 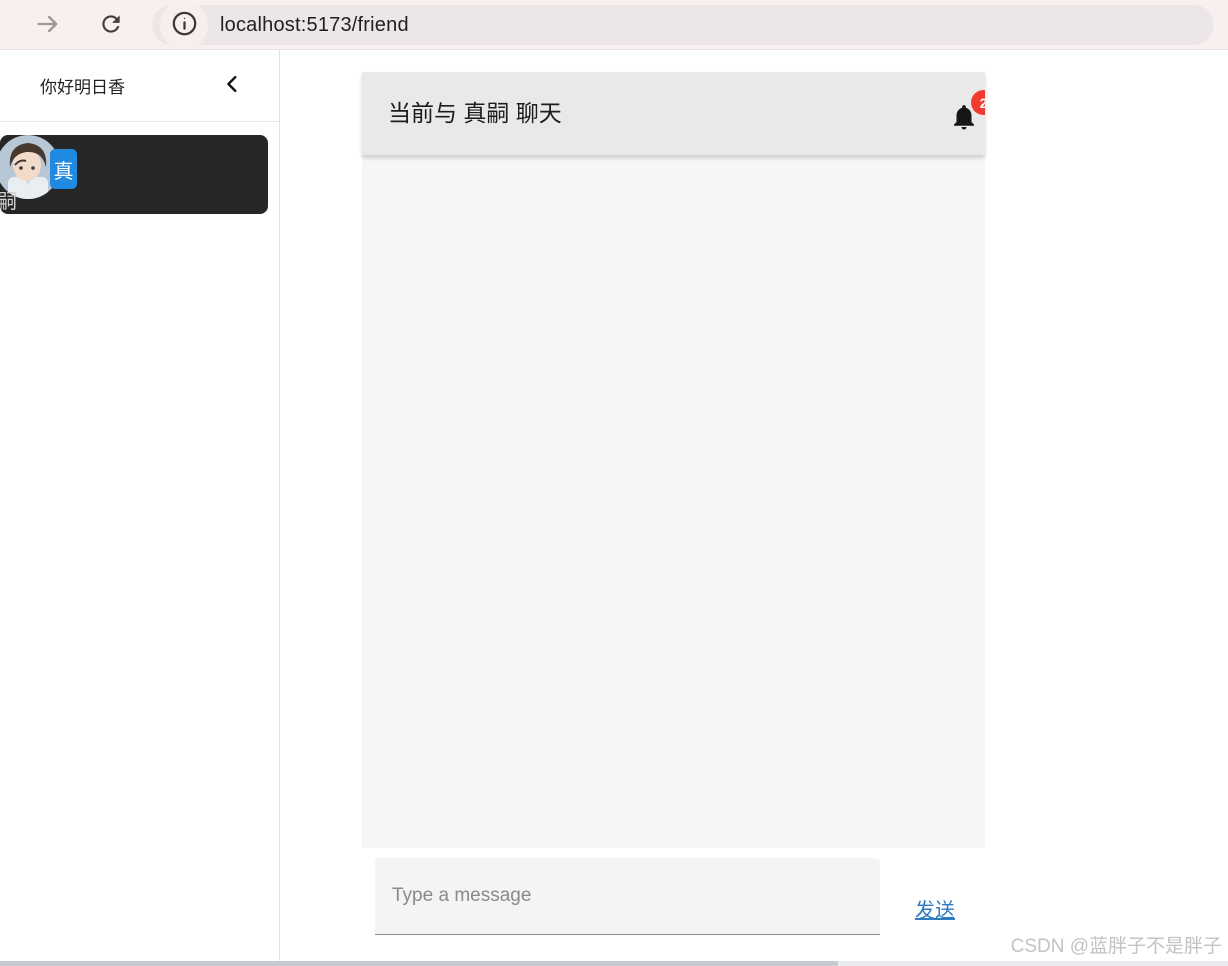 I want to click on friend-name-trailing-char: 嗣, so click(x=8, y=202).